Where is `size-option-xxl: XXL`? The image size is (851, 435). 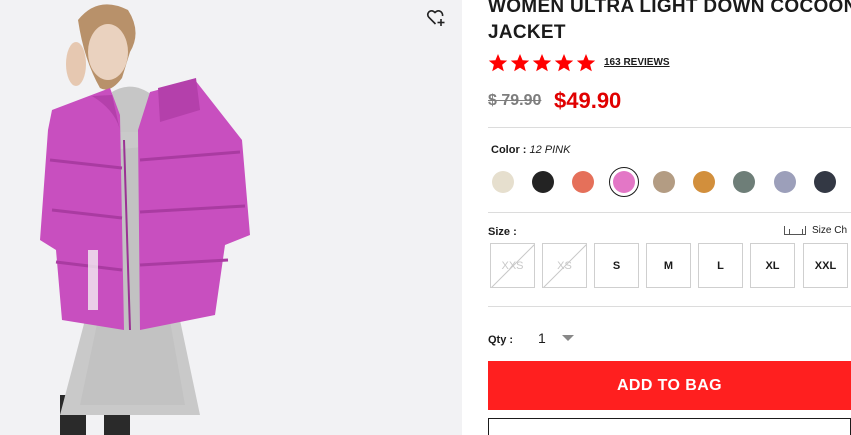 size-option-xxl: XXL is located at coordinates (825, 265).